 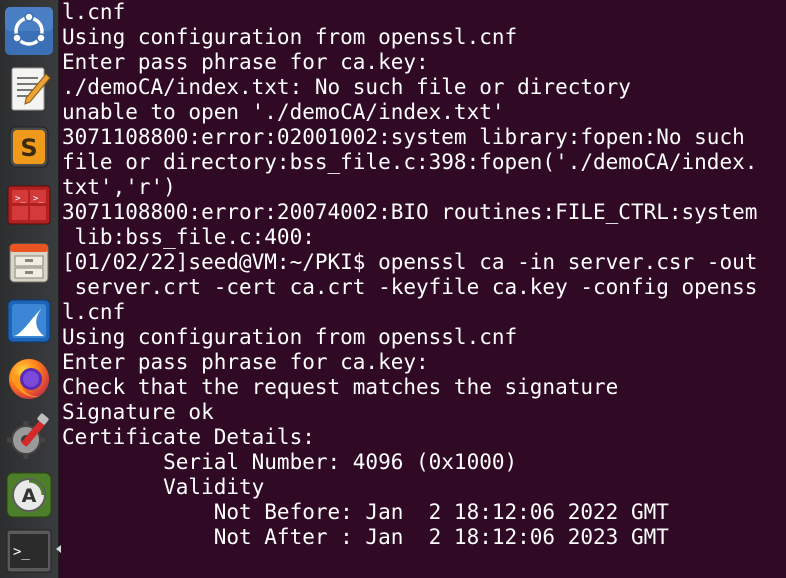 What do you see at coordinates (29, 379) in the screenshot?
I see `firefox-icon` at bounding box center [29, 379].